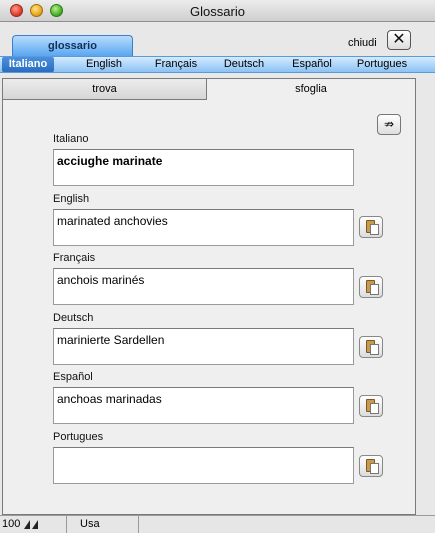 This screenshot has height=533, width=435. Describe the element at coordinates (217, 524) in the screenshot. I see `status-bar: 100 Usa` at that location.